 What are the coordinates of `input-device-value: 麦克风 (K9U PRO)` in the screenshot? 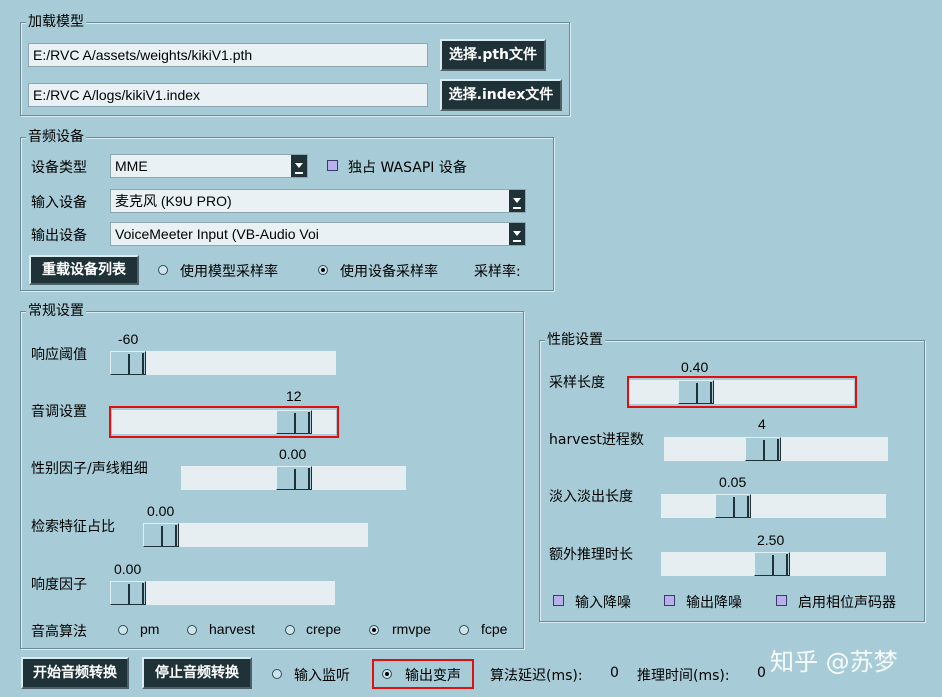 It's located at (173, 201).